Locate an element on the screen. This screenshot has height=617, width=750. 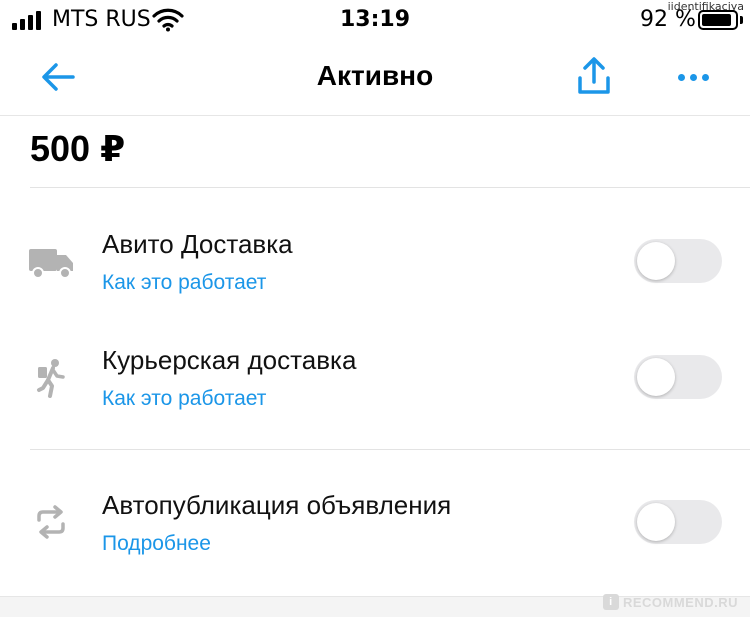
status-time: 13:19 is located at coordinates (375, 19).